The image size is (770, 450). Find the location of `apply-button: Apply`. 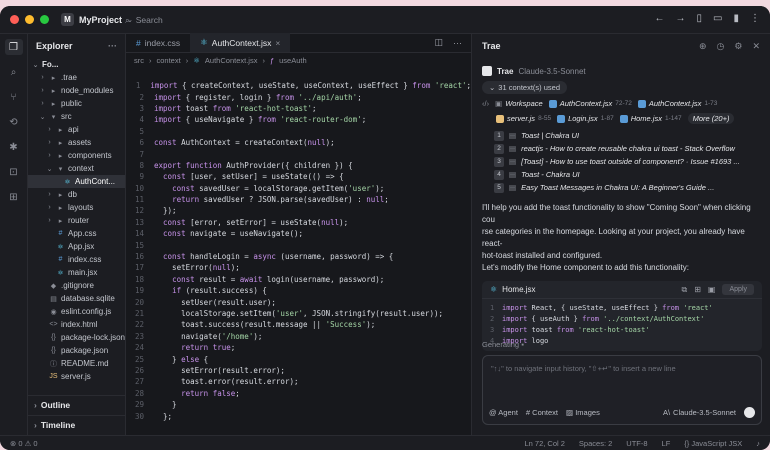

apply-button: Apply is located at coordinates (738, 289).